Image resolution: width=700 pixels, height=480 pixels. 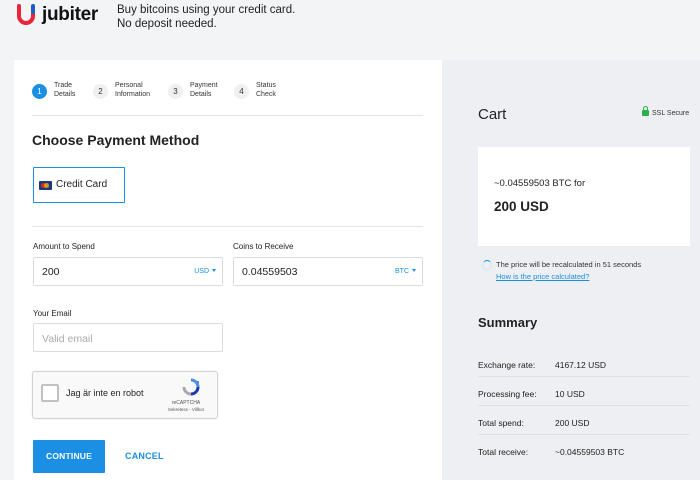 I want to click on step-number: 2, so click(x=100, y=91).